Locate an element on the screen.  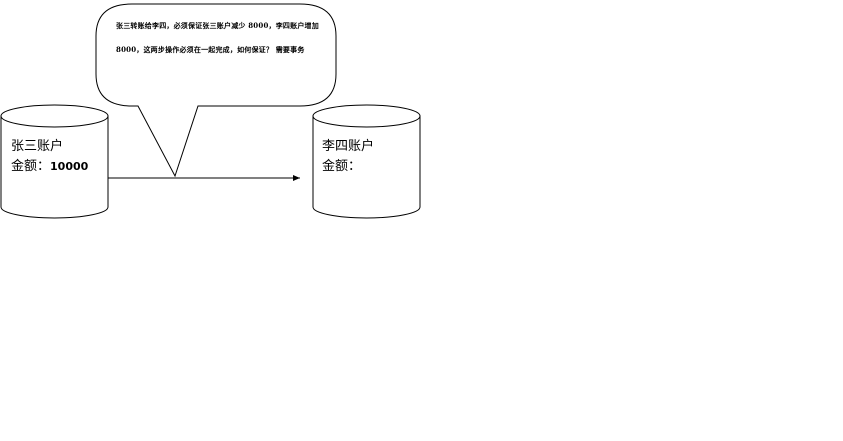
account-a-amount-label: 金额： is located at coordinates (31, 166).